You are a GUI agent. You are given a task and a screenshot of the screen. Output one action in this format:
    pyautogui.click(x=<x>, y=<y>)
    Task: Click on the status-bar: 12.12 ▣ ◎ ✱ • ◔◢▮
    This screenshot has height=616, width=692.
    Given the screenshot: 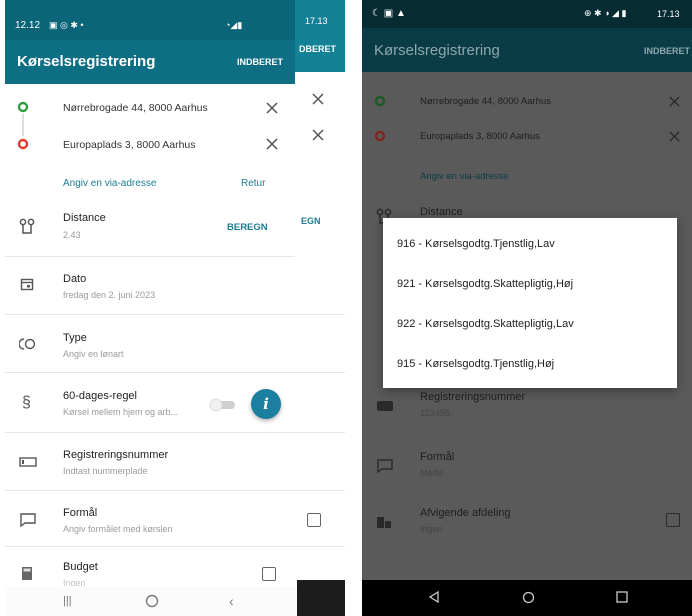 What is the action you would take?
    pyautogui.click(x=150, y=20)
    